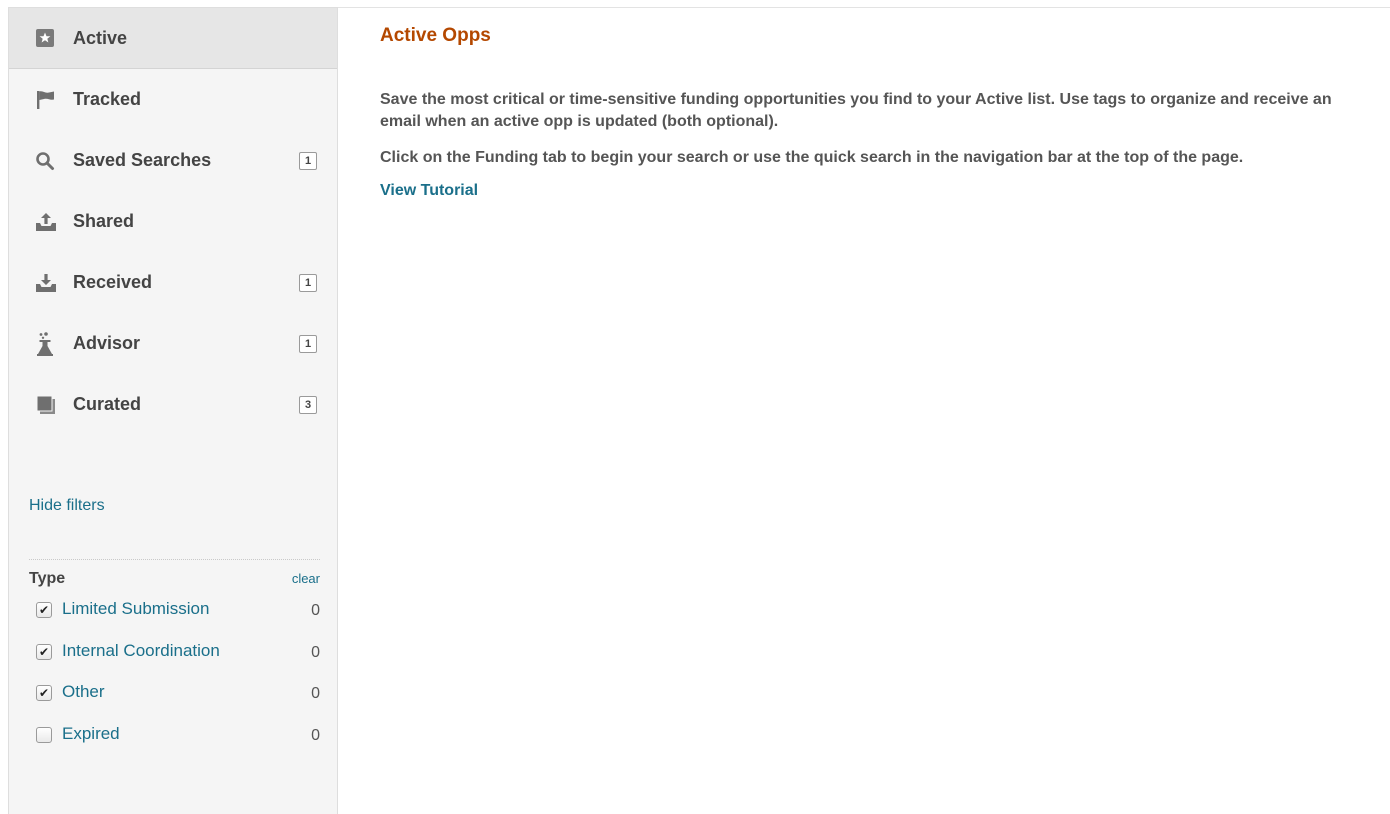 The width and height of the screenshot is (1390, 814). What do you see at coordinates (863, 7) in the screenshot?
I see `top-divider` at bounding box center [863, 7].